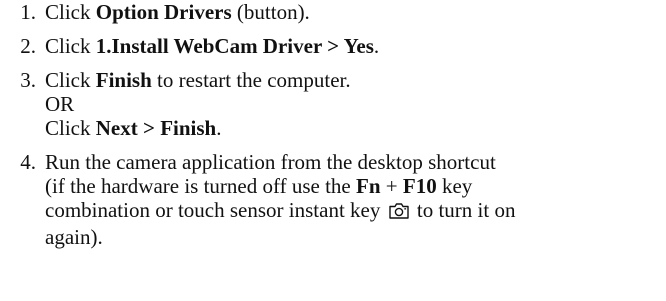 This screenshot has width=666, height=301. Describe the element at coordinates (234, 46) in the screenshot. I see `install-webcam-driver-label: 1.Install WebCam Driver > Yes` at that location.